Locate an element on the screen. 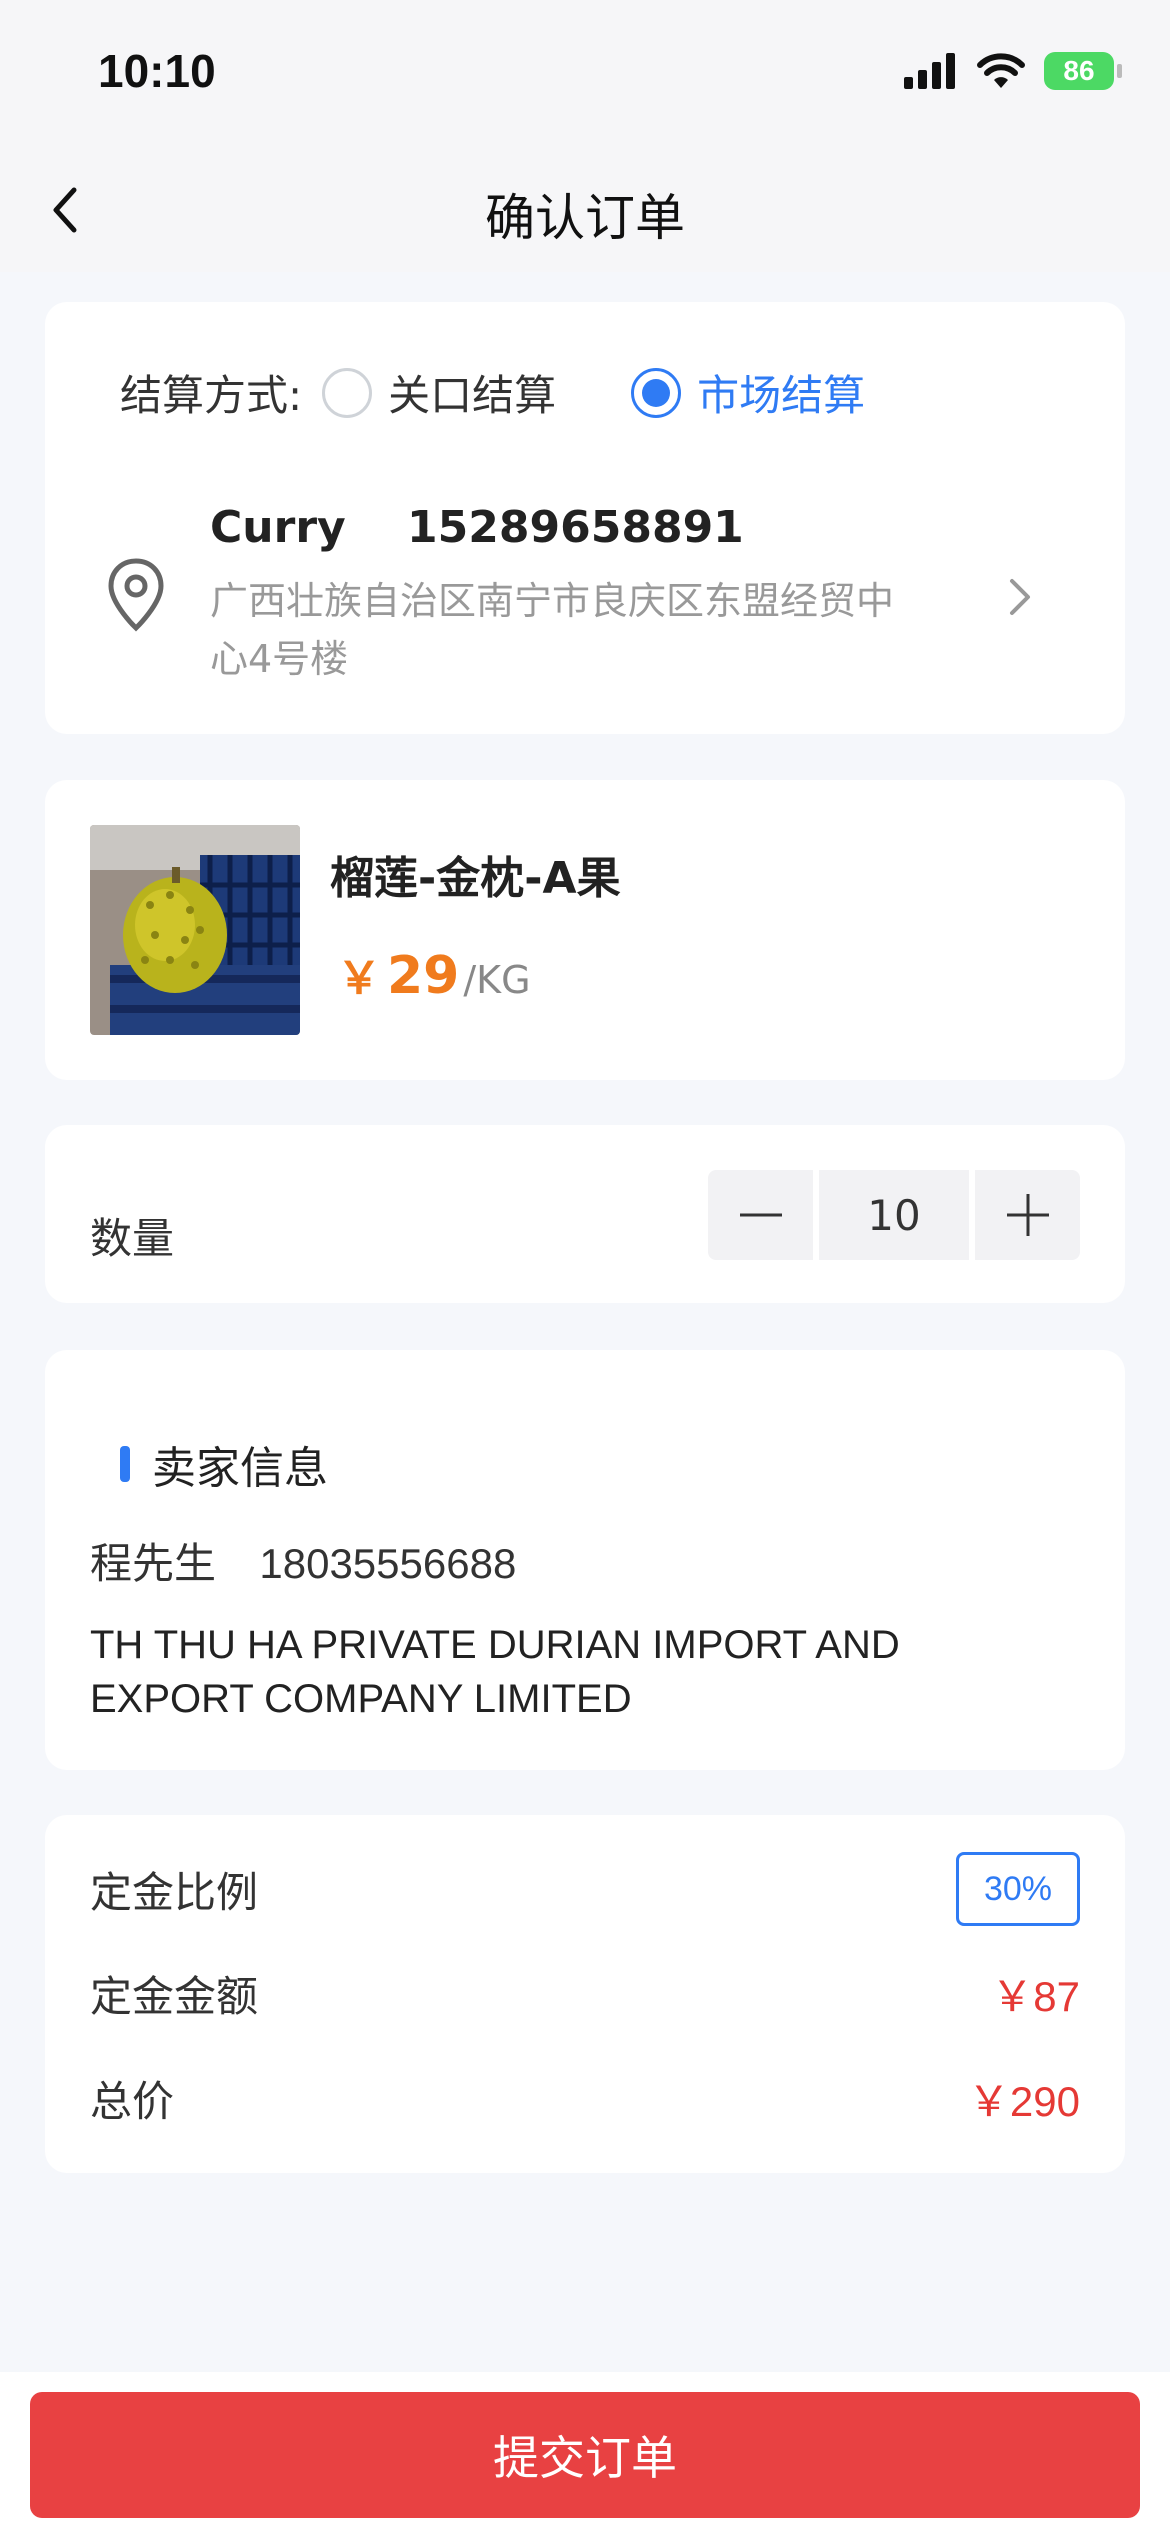 This screenshot has width=1170, height=2532. wifi-icon is located at coordinates (1001, 70).